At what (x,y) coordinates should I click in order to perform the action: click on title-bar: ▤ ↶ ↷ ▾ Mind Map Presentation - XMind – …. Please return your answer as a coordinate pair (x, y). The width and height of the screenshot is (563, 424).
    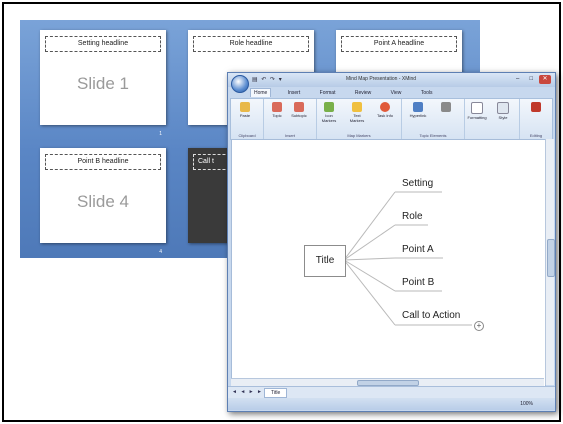
    Looking at the image, I should click on (391, 80).